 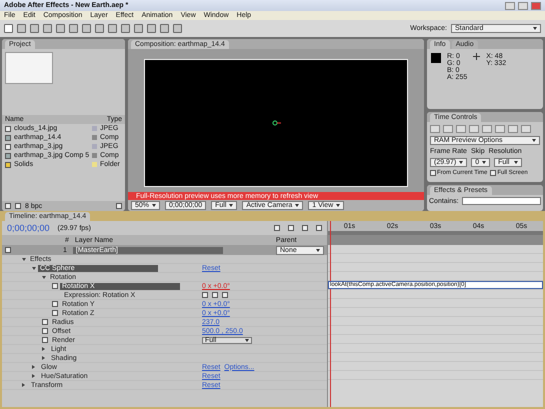 I want to click on maximize-button, so click(x=523, y=6).